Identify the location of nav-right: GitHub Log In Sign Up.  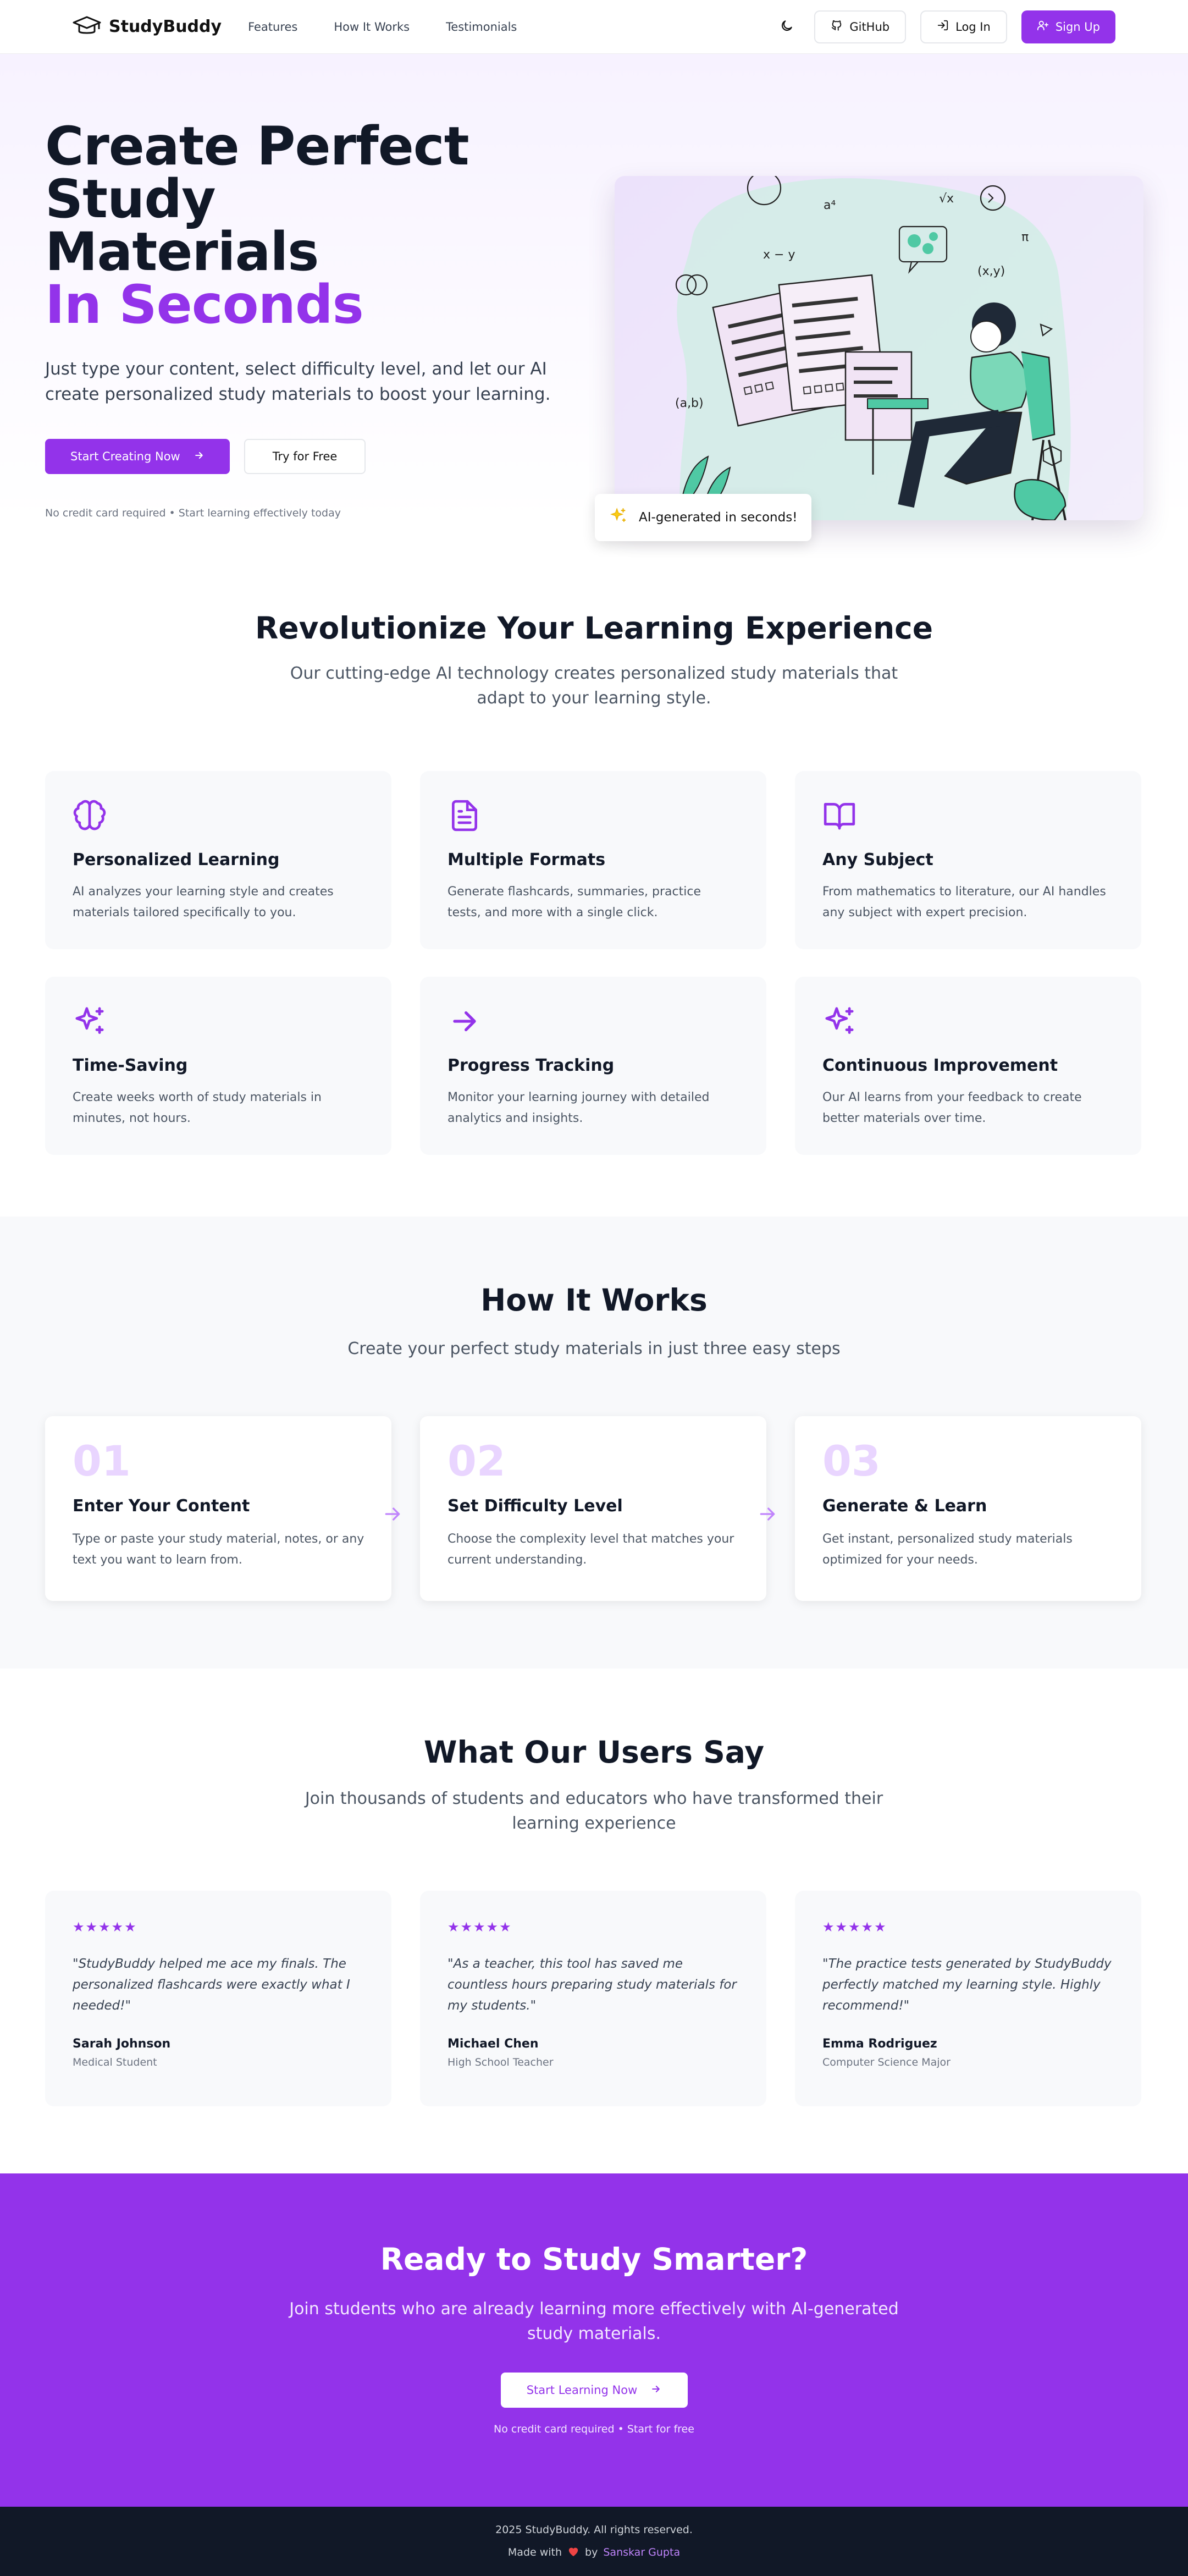
(944, 26).